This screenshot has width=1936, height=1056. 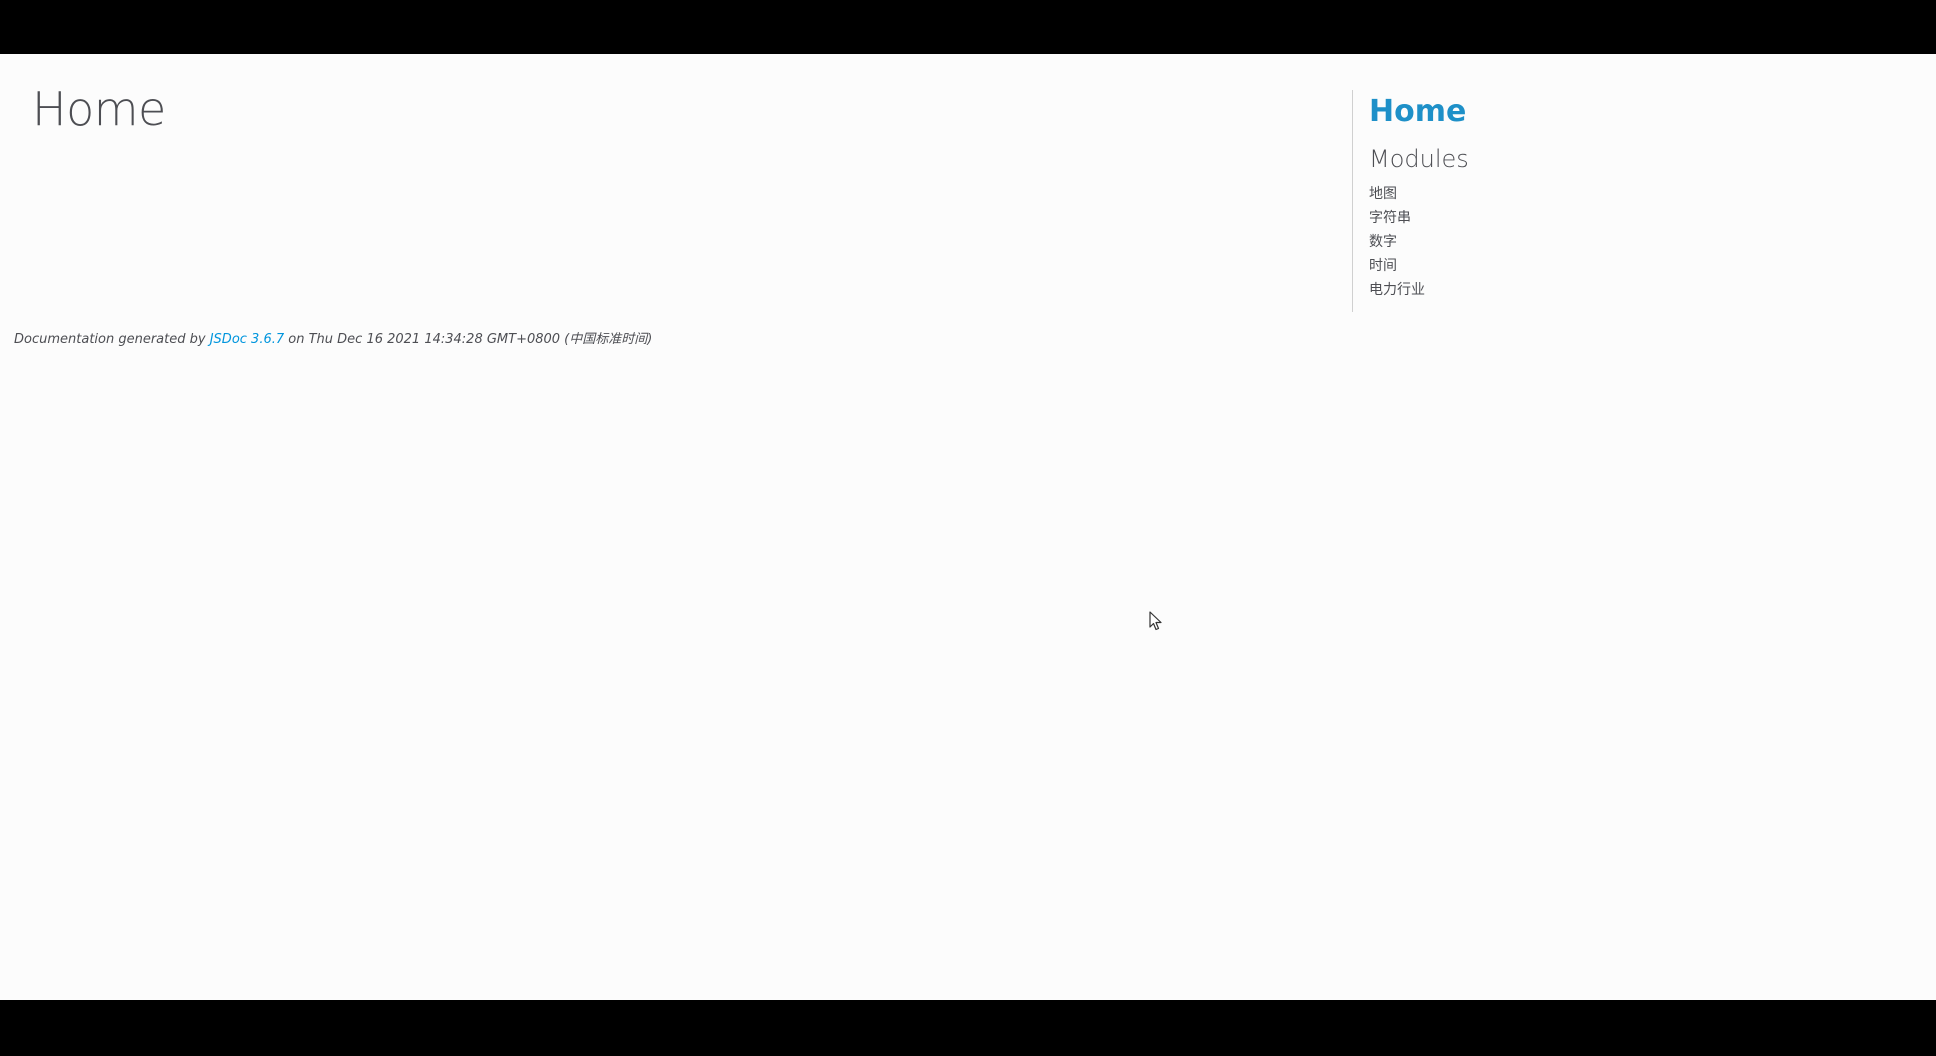 I want to click on module-link-map: 地图, so click(x=1383, y=194).